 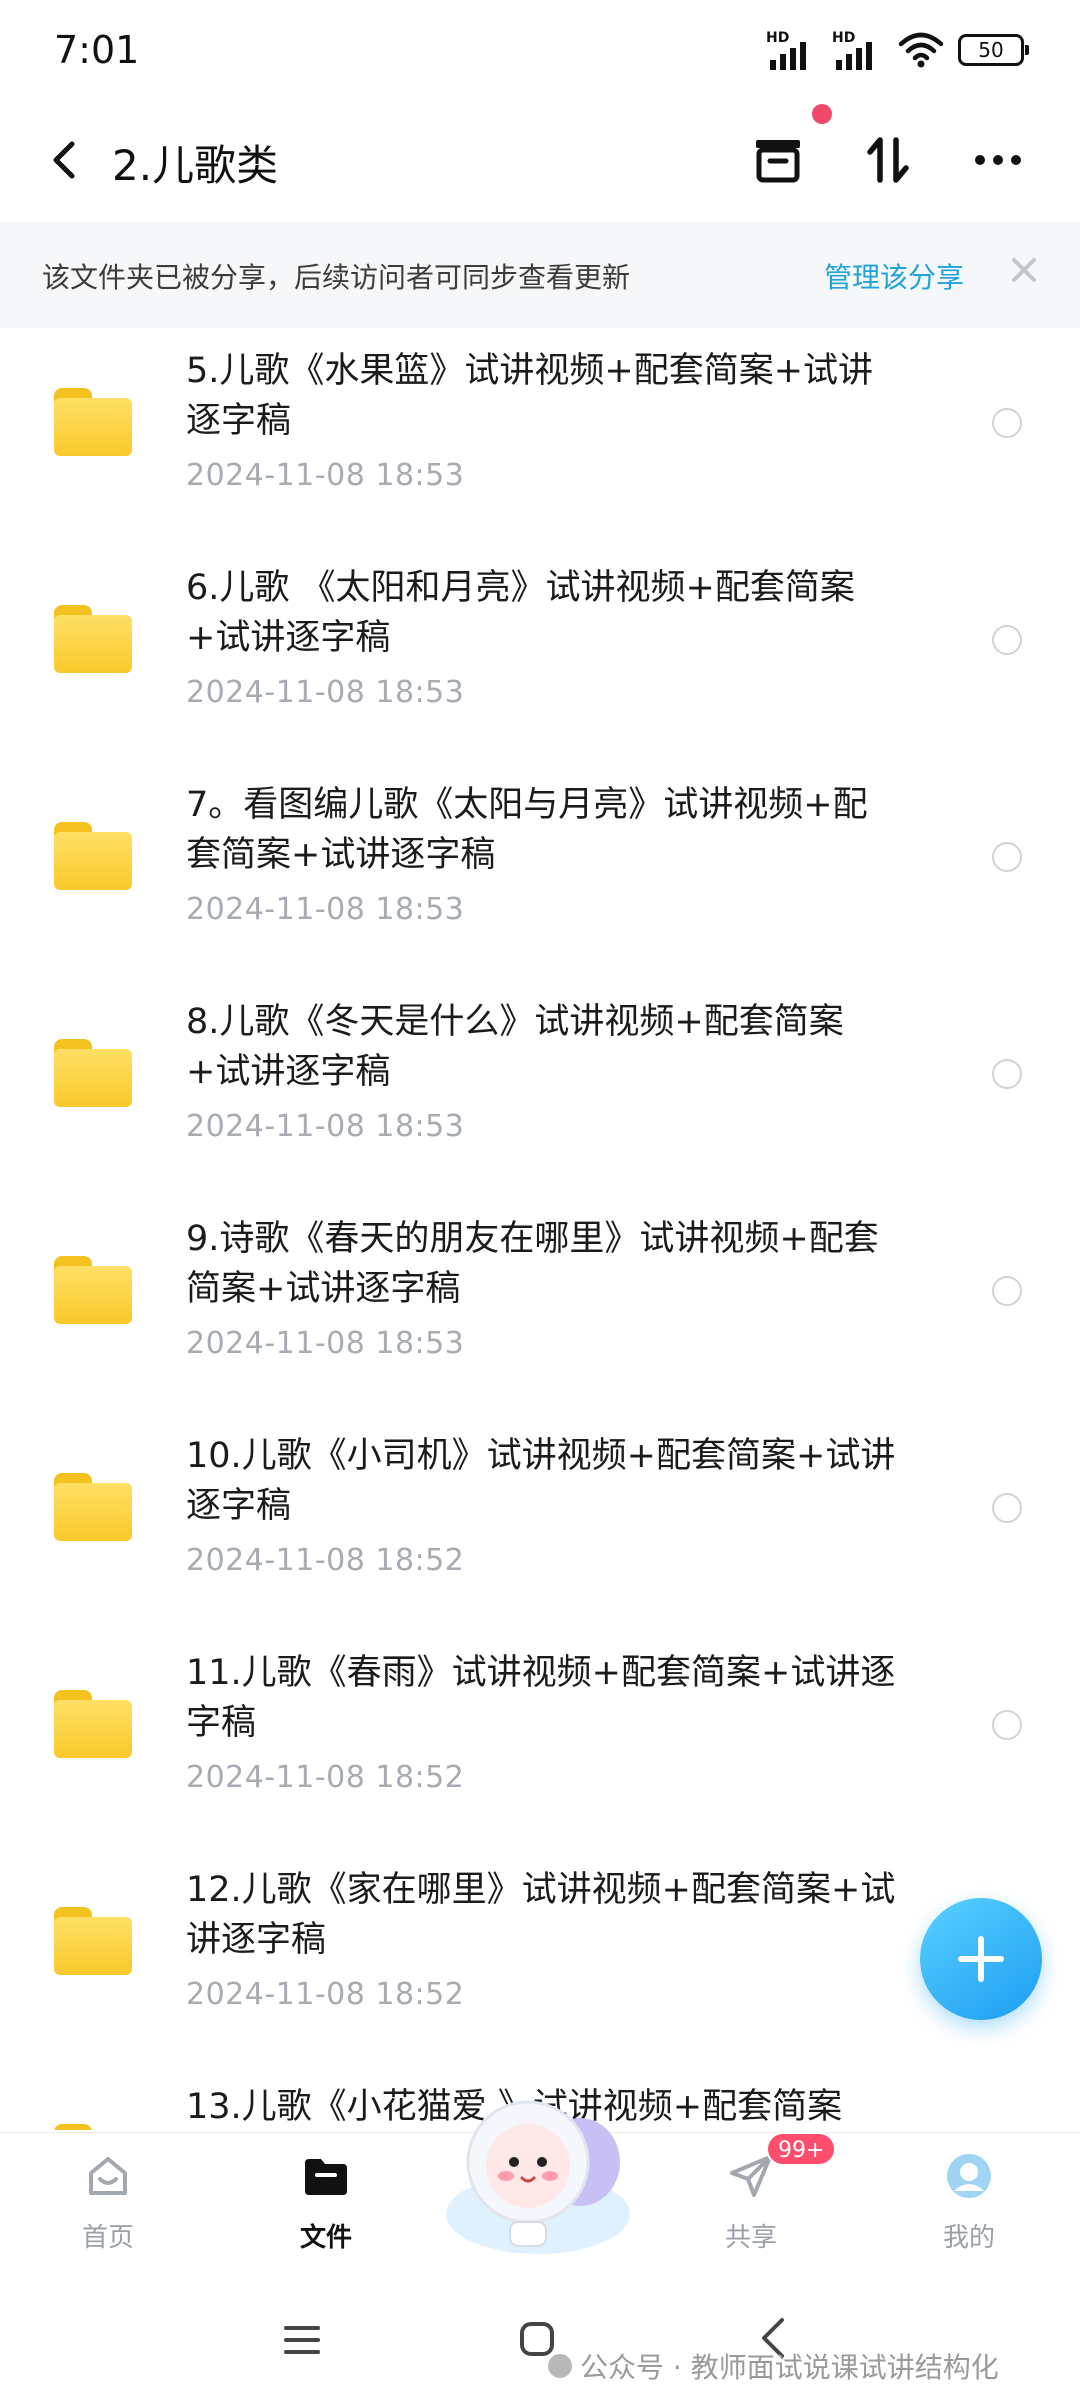 I want to click on file-name: 5.儿歌《水果篮》试讲视频+配套简案+试讲 逐字稿, so click(x=530, y=396).